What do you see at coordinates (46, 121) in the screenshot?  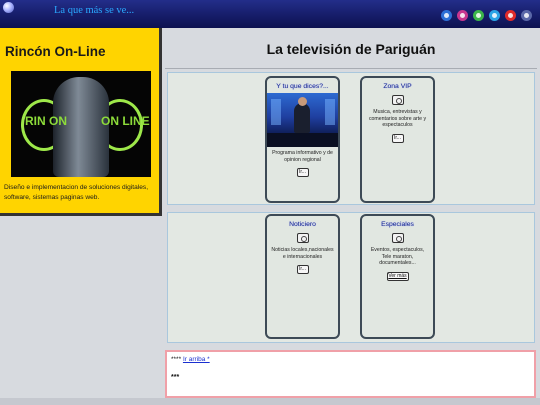 I see `banner-text-left: RIN ON` at bounding box center [46, 121].